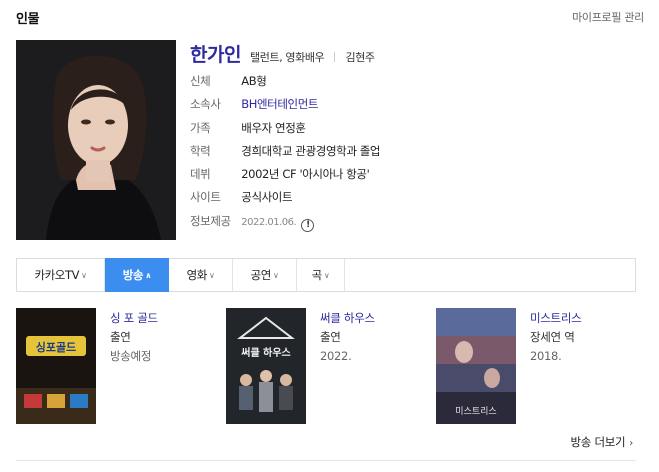 The height and width of the screenshot is (472, 659). What do you see at coordinates (197, 275) in the screenshot?
I see `tab-label: 영화` at bounding box center [197, 275].